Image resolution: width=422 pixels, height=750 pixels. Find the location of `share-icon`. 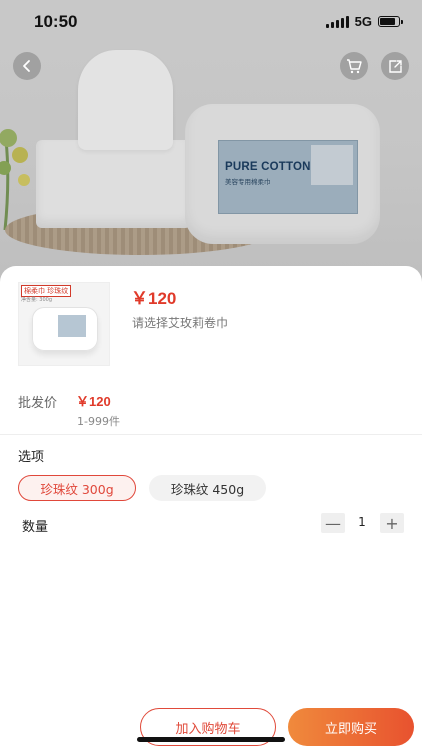

share-icon is located at coordinates (395, 66).